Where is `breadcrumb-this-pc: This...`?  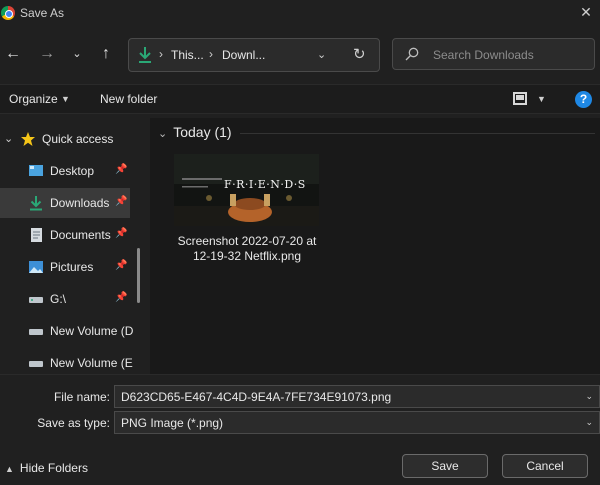 breadcrumb-this-pc: This... is located at coordinates (187, 55).